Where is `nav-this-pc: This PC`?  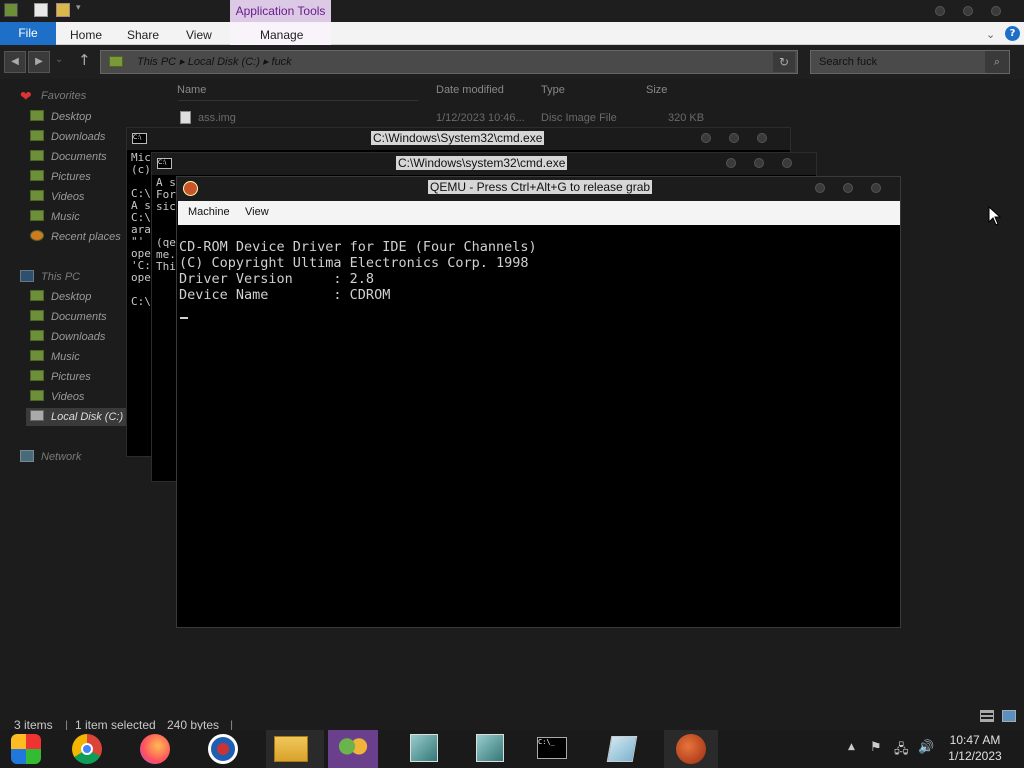
nav-this-pc: This PC is located at coordinates (50, 276).